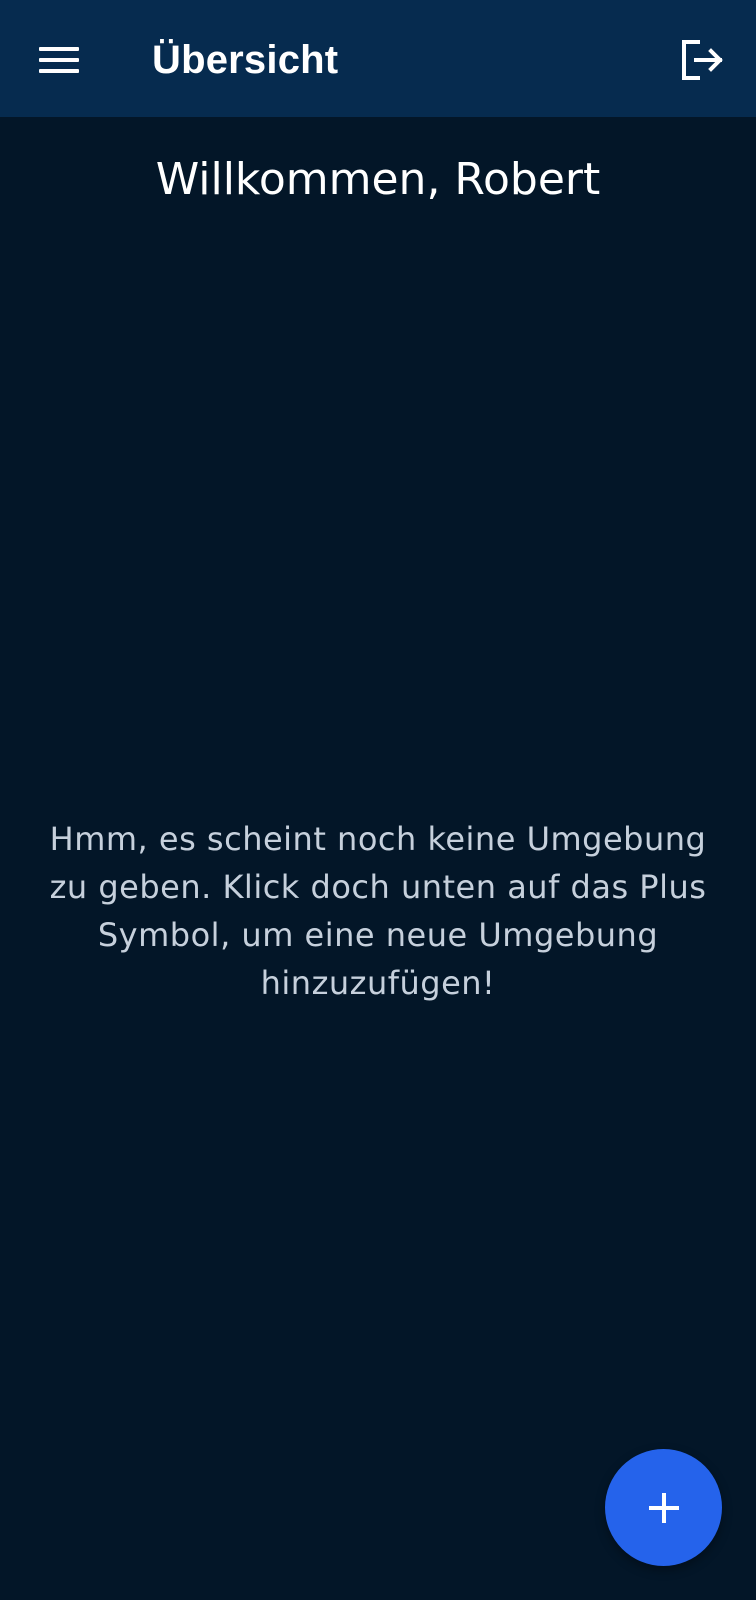 The width and height of the screenshot is (756, 1600). I want to click on hamburger-menu-icon, so click(59, 60).